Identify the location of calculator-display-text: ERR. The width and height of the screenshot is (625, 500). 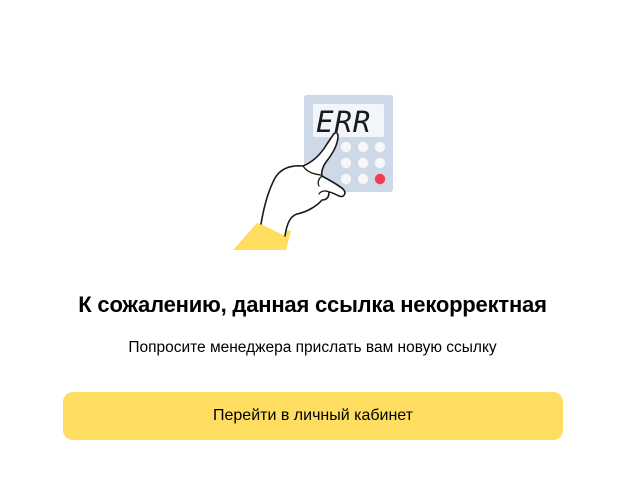
(343, 122).